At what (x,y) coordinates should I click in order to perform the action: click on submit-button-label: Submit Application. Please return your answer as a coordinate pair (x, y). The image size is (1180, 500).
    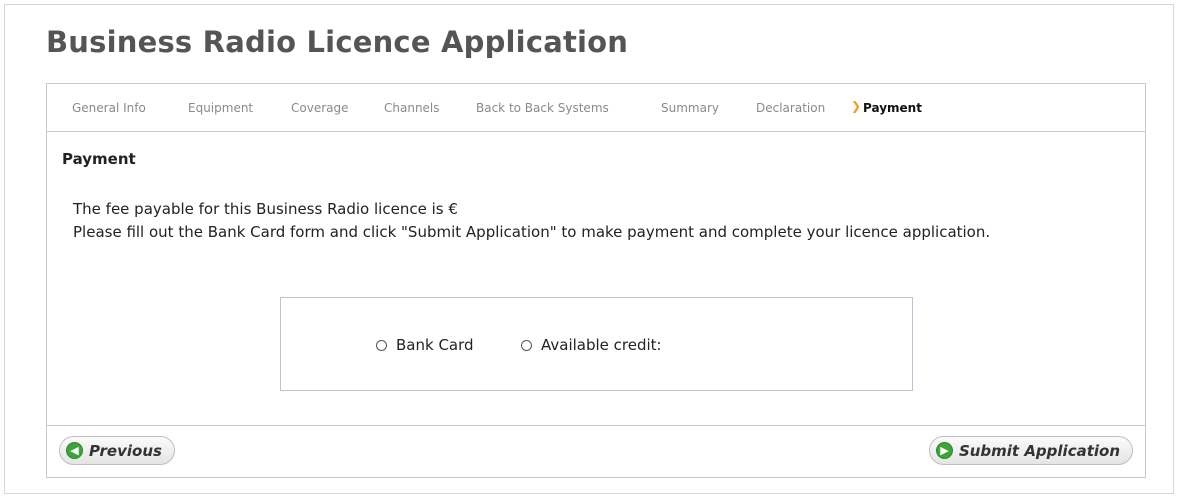
    Looking at the image, I should click on (1039, 450).